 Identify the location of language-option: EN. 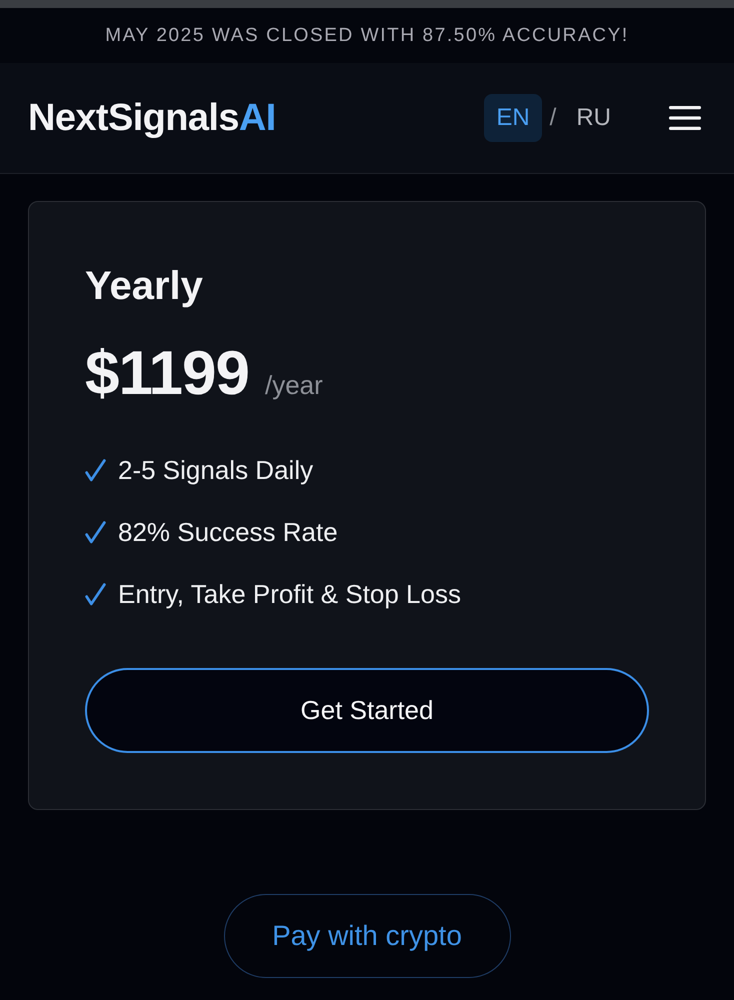
(513, 118).